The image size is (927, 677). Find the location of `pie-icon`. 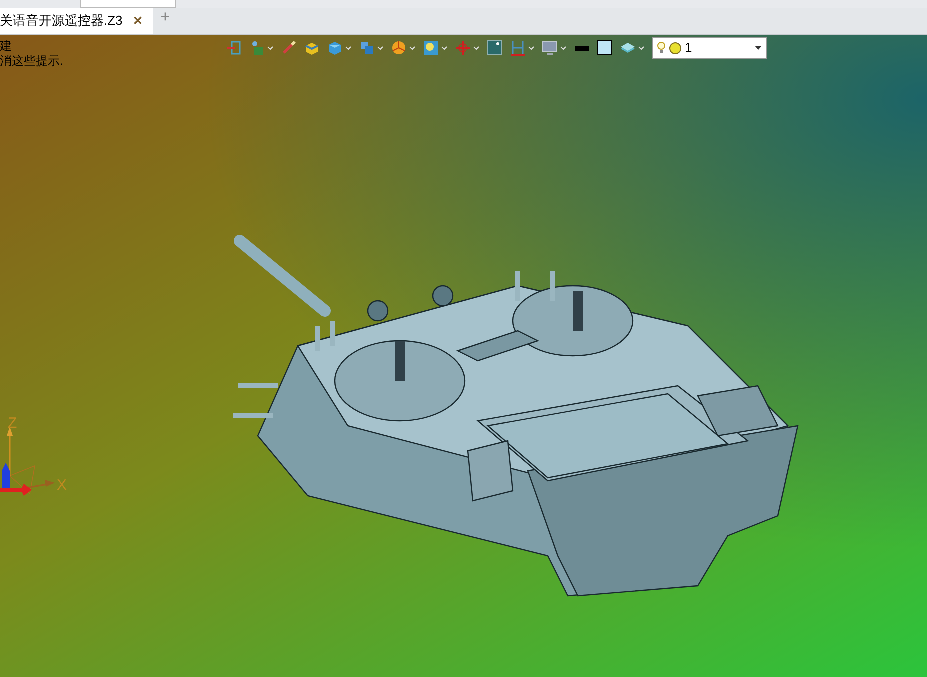

pie-icon is located at coordinates (399, 48).